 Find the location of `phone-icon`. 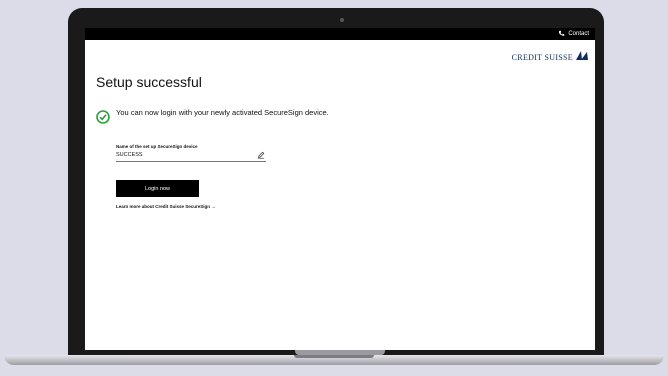

phone-icon is located at coordinates (562, 33).